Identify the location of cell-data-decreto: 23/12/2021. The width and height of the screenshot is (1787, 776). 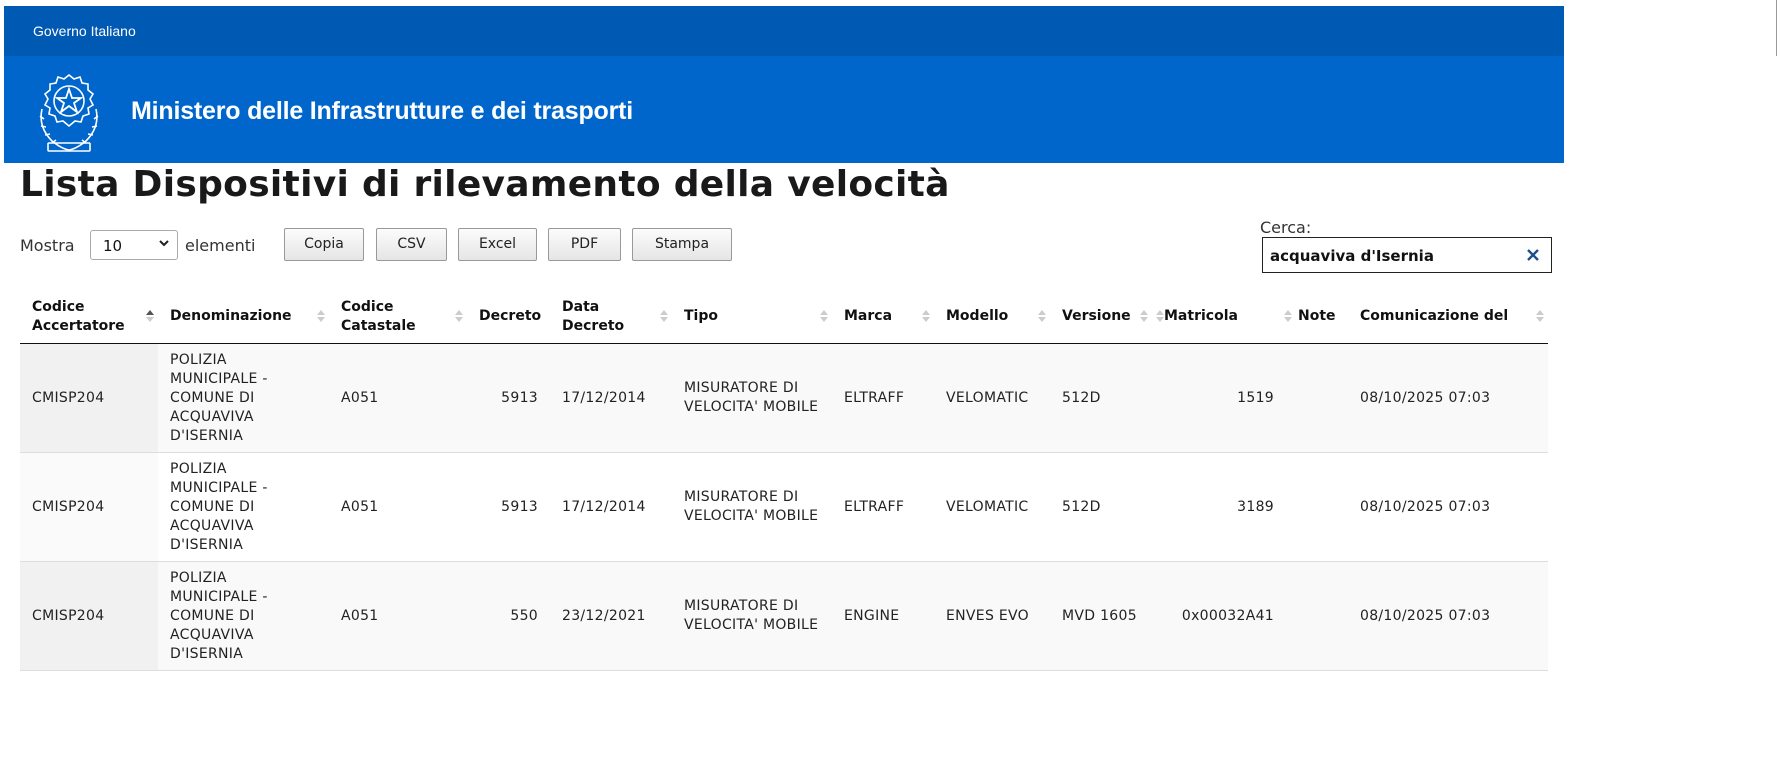
(611, 616).